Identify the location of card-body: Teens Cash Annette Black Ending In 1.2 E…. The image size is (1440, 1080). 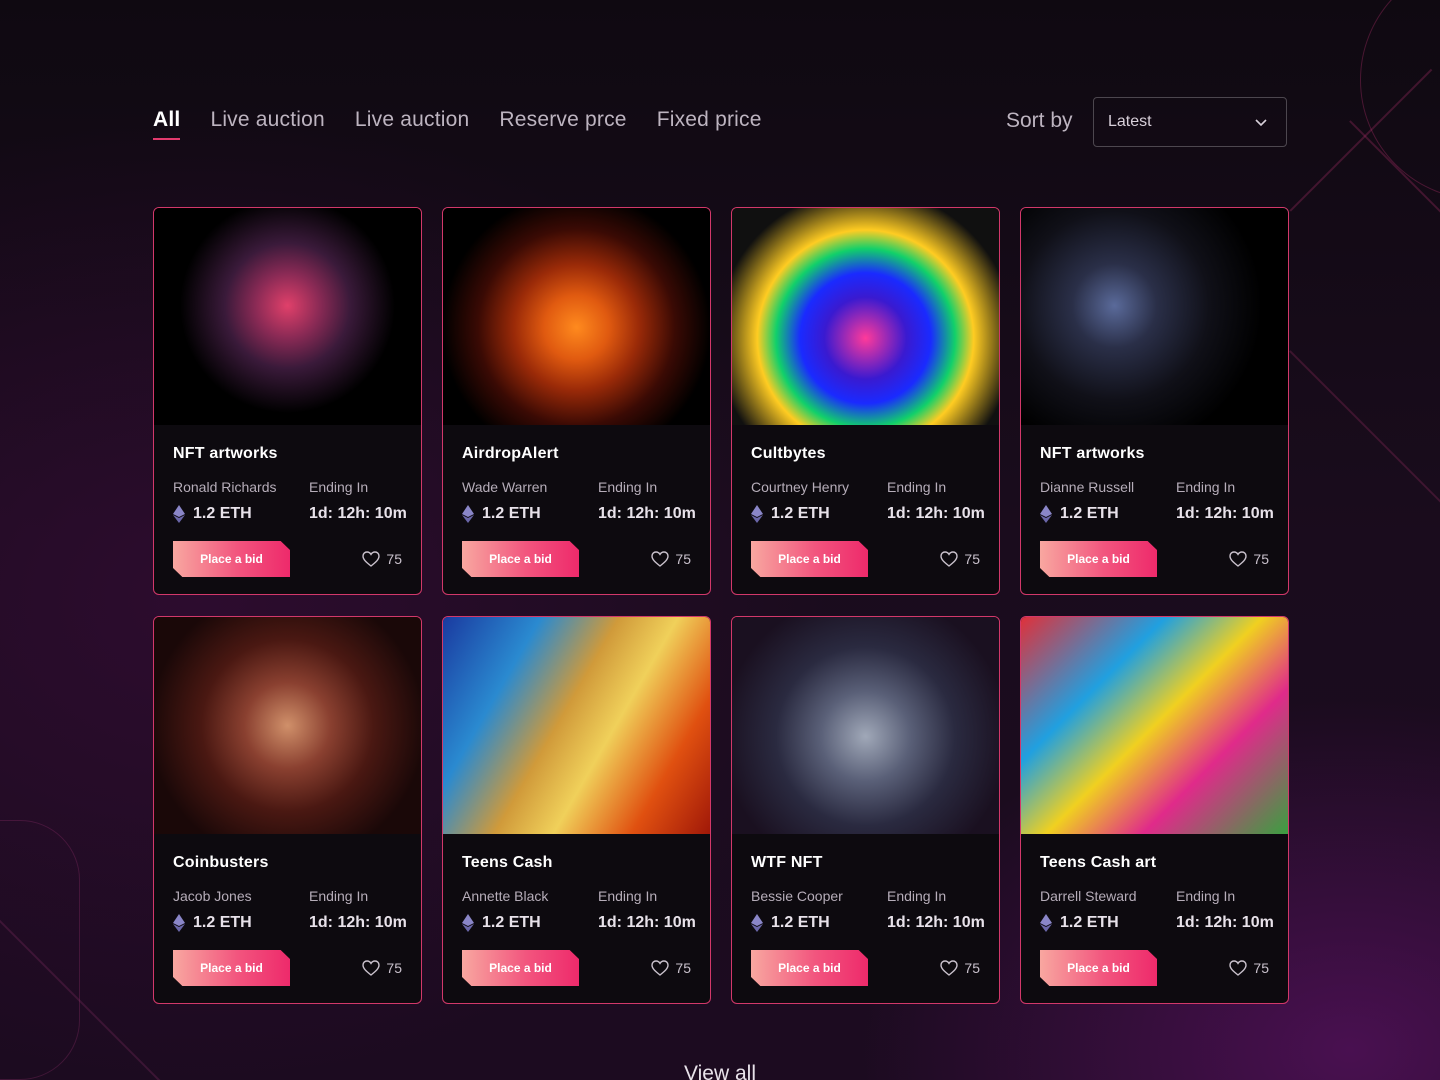
(576, 910).